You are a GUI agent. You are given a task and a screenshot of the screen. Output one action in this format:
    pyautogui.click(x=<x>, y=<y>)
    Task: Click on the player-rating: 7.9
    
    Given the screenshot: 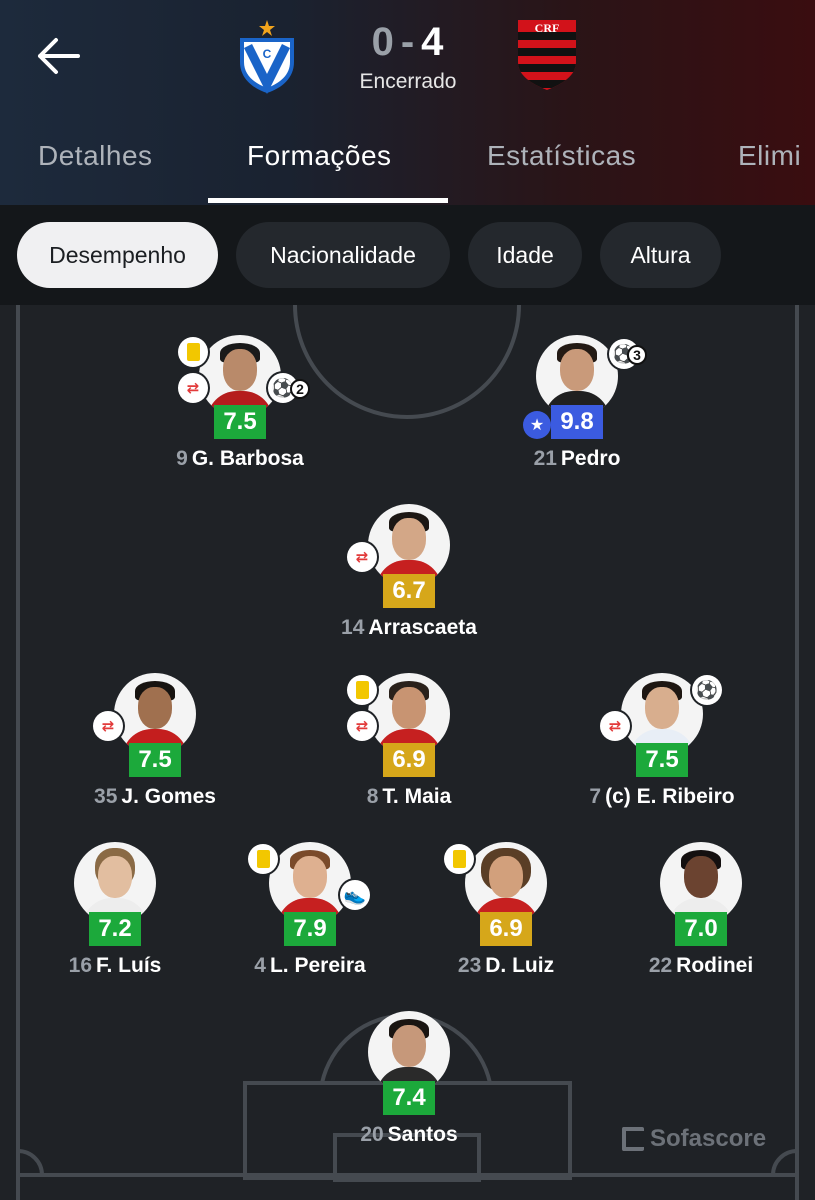 What is the action you would take?
    pyautogui.click(x=310, y=929)
    